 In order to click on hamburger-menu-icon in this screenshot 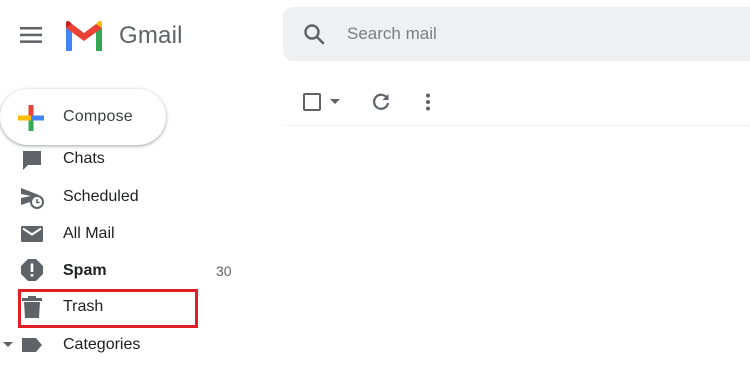, I will do `click(31, 35)`.